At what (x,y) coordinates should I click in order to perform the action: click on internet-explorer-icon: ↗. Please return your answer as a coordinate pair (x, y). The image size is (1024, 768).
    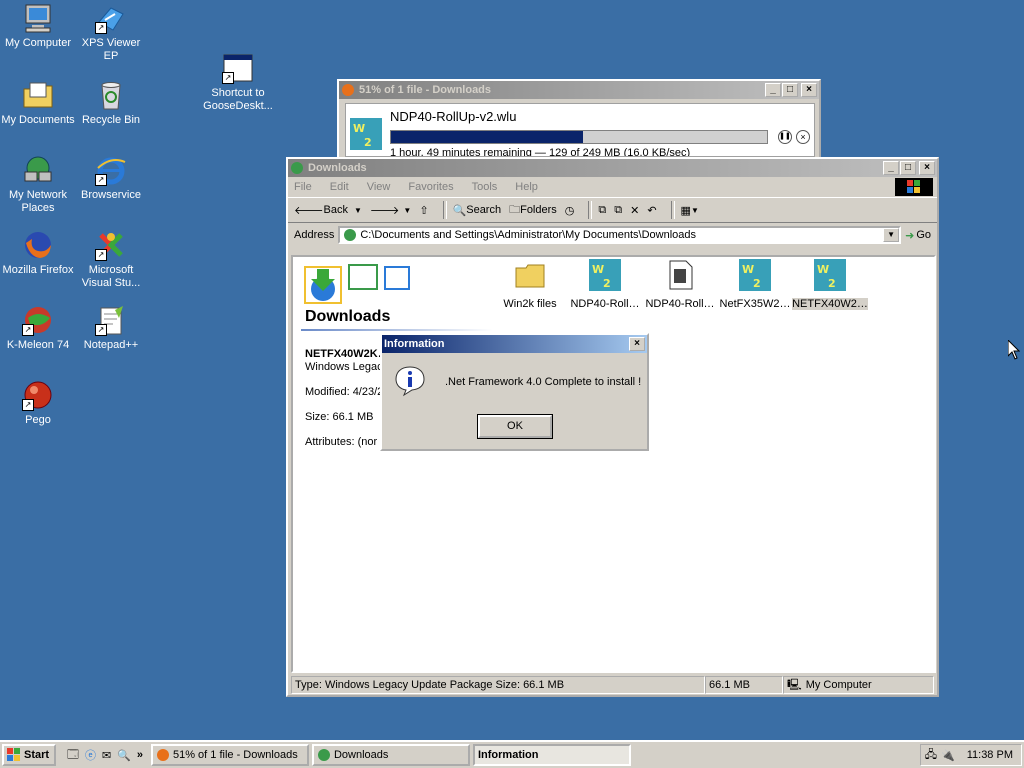
    Looking at the image, I should click on (111, 170).